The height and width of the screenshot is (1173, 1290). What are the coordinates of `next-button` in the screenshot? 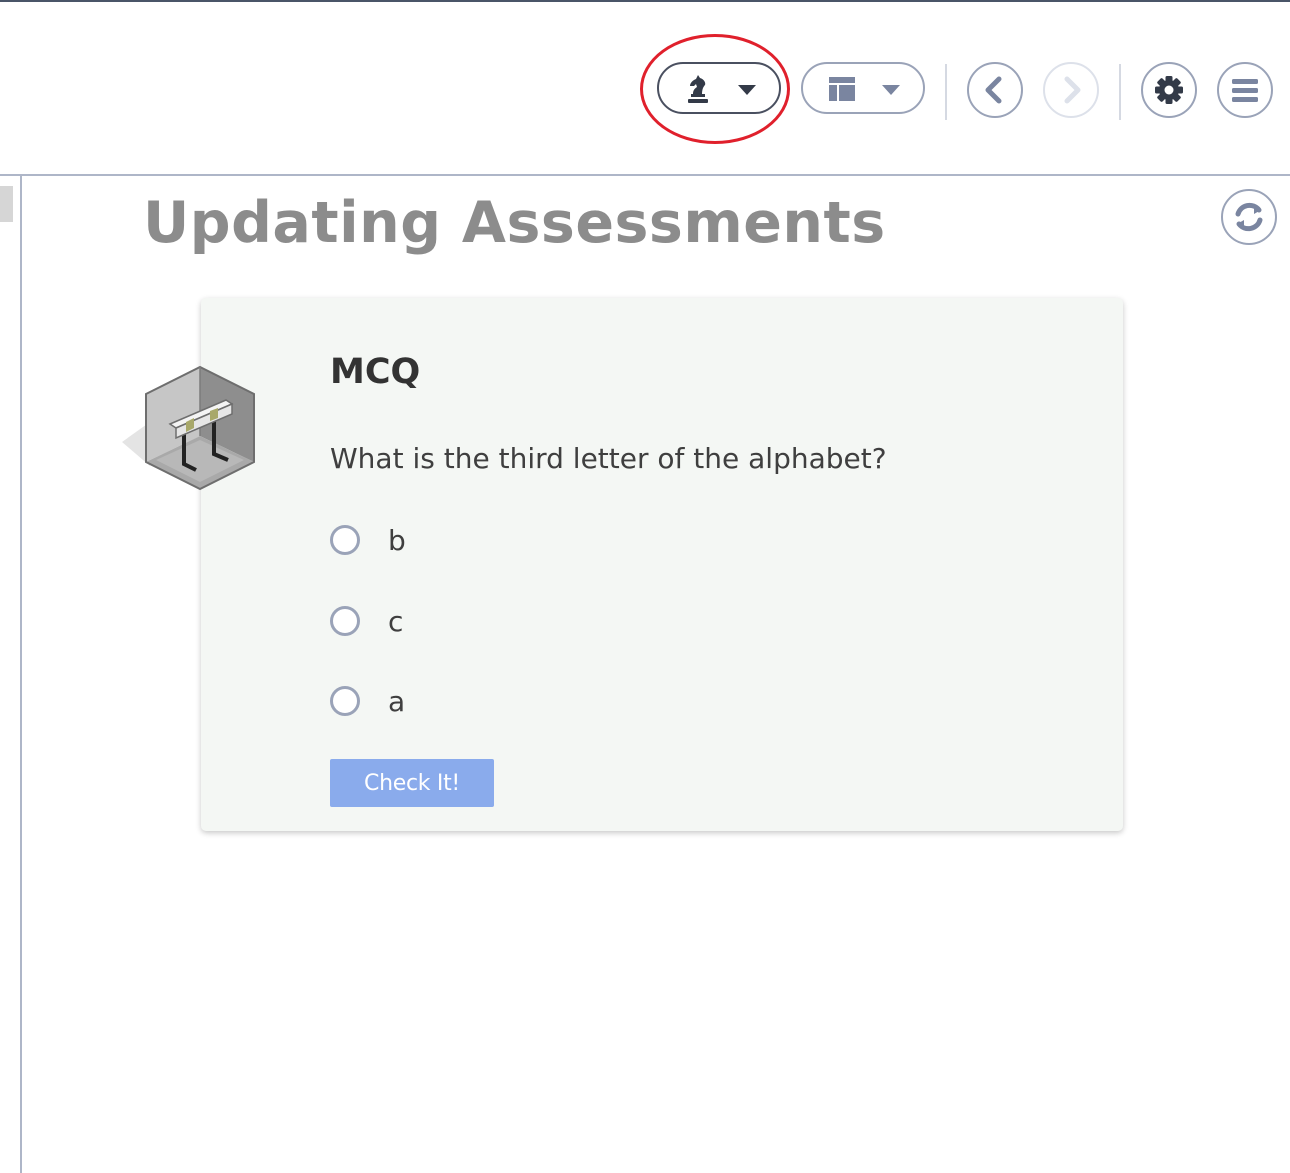 It's located at (1071, 90).